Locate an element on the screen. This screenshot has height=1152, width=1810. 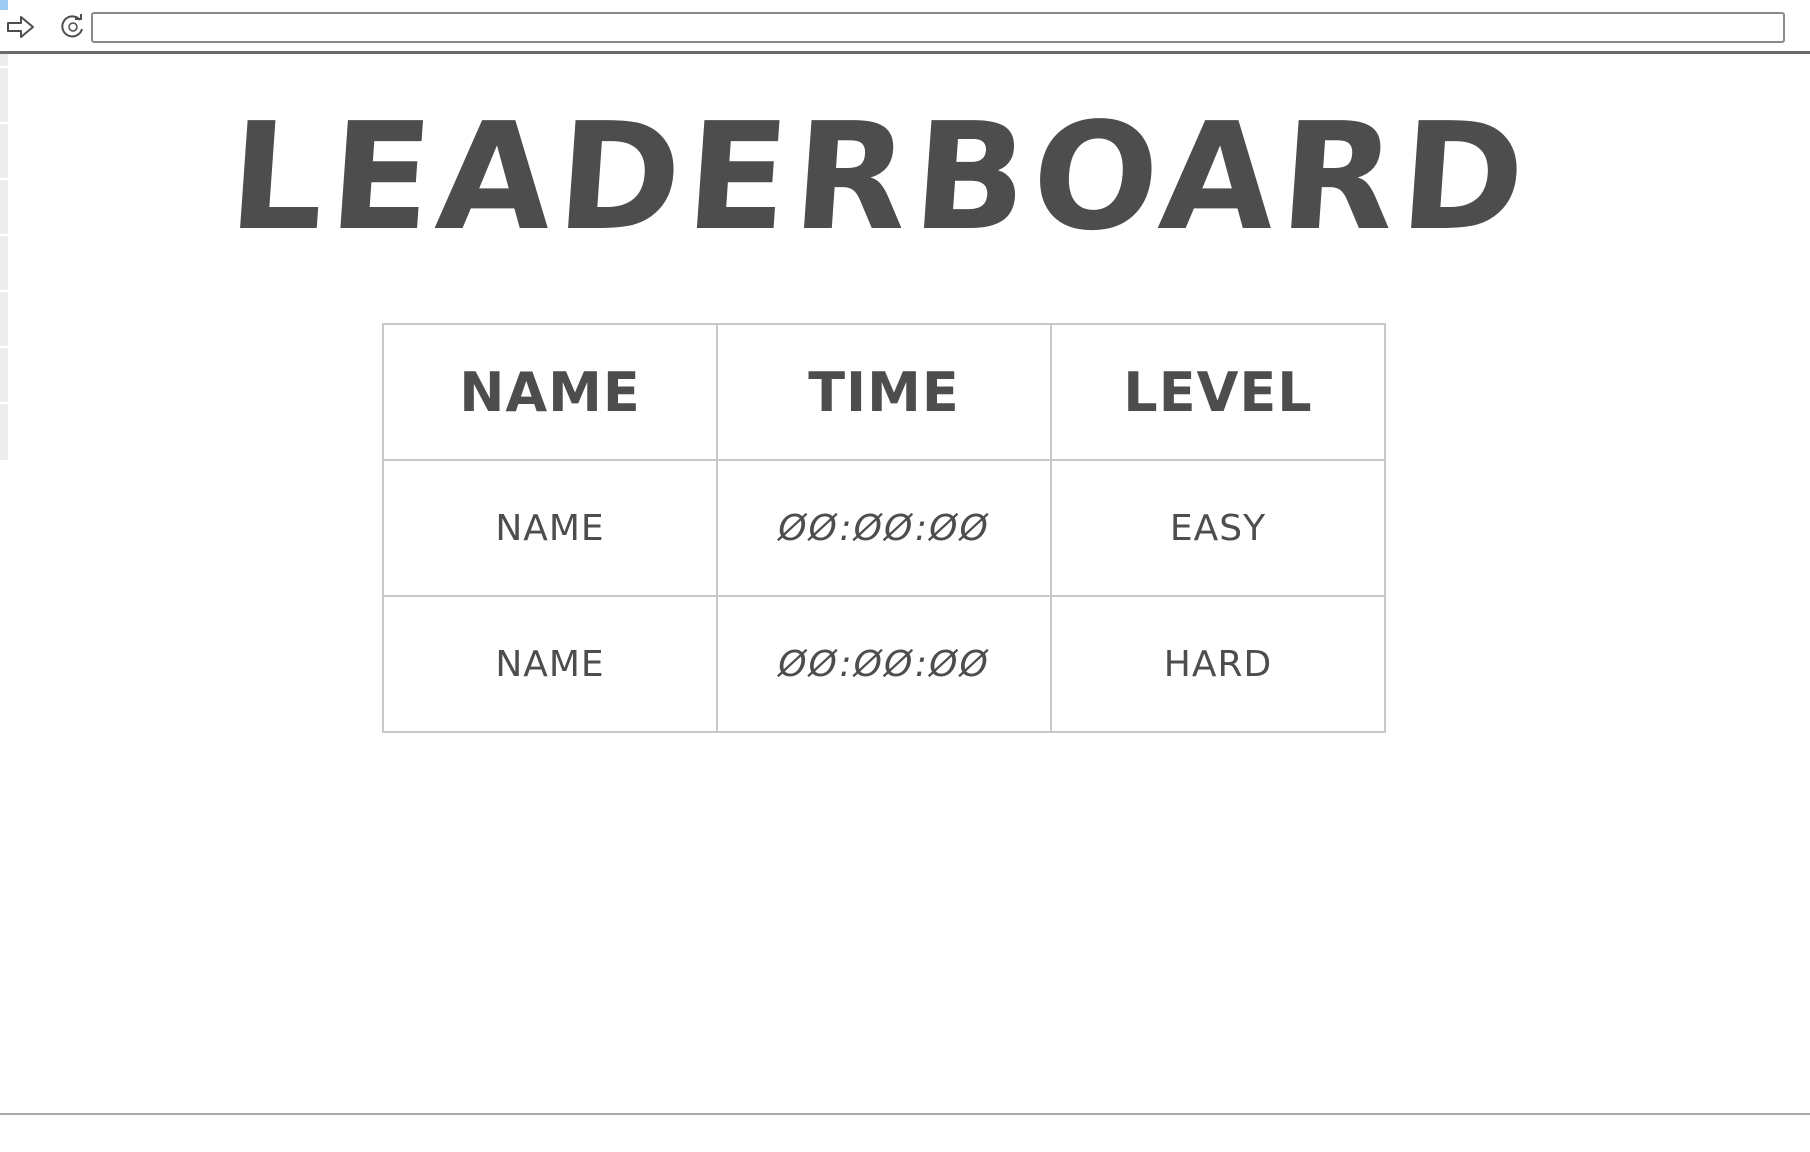
column-header-name: NAME is located at coordinates (550, 392).